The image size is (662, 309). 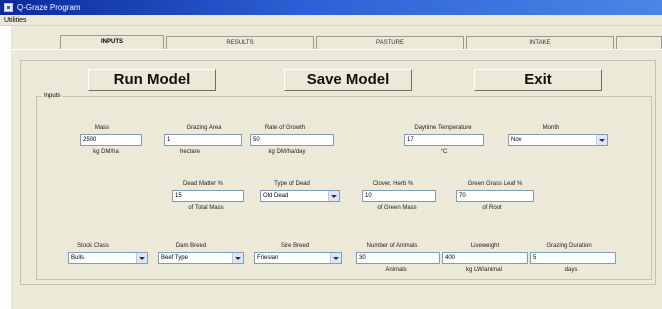 I want to click on growth-rate-label: Rate of Growth, so click(x=285, y=128).